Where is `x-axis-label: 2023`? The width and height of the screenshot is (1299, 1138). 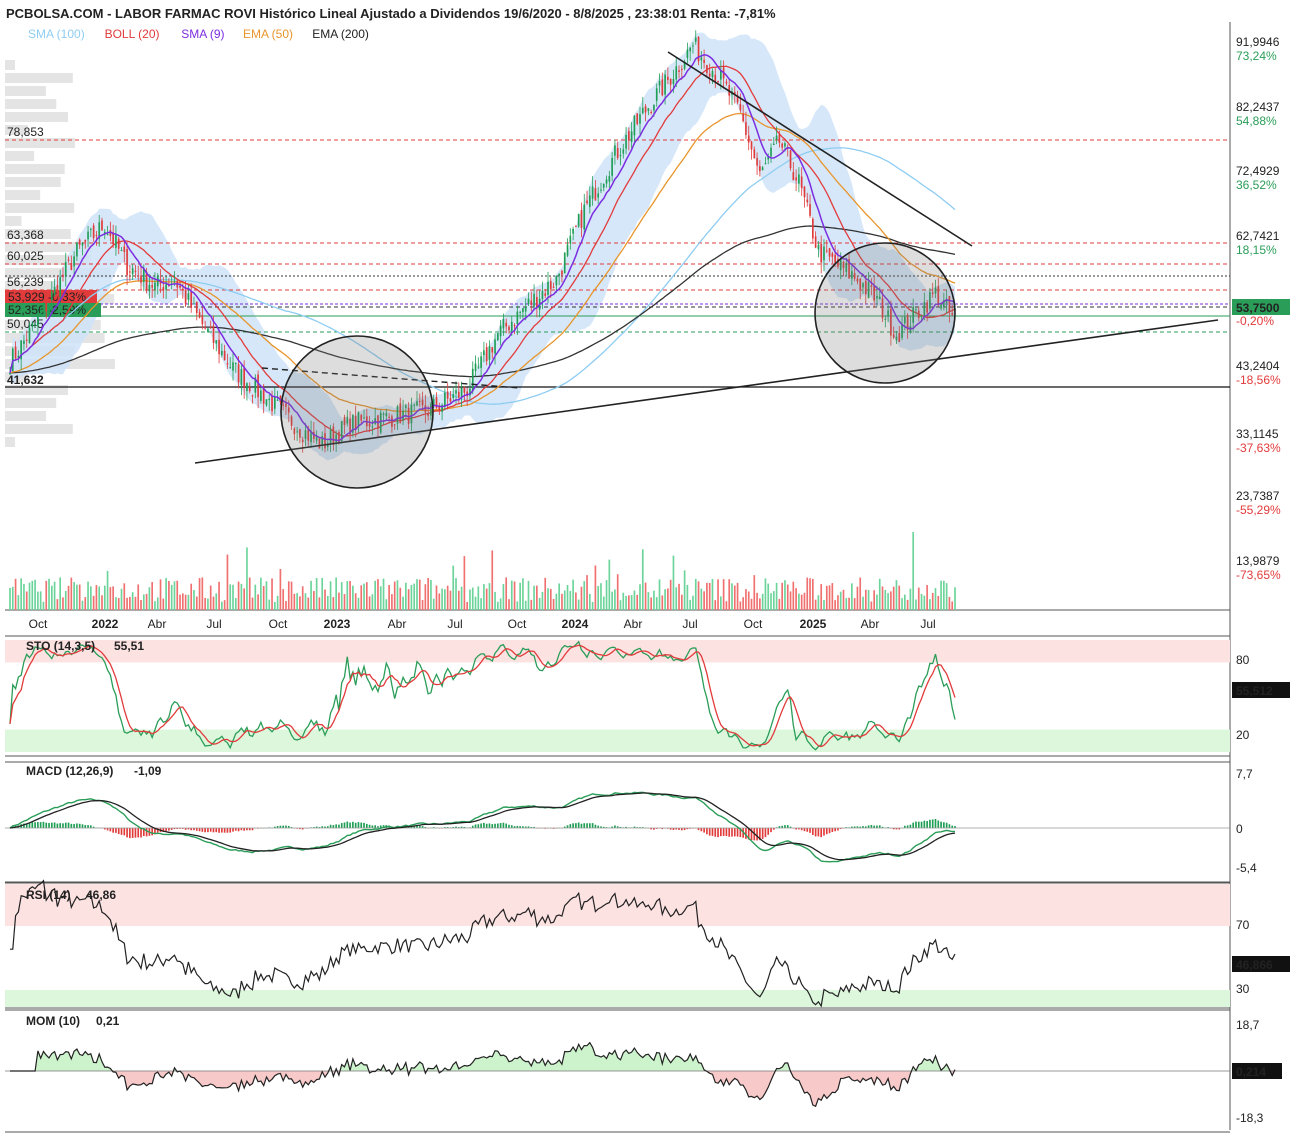 x-axis-label: 2023 is located at coordinates (337, 624).